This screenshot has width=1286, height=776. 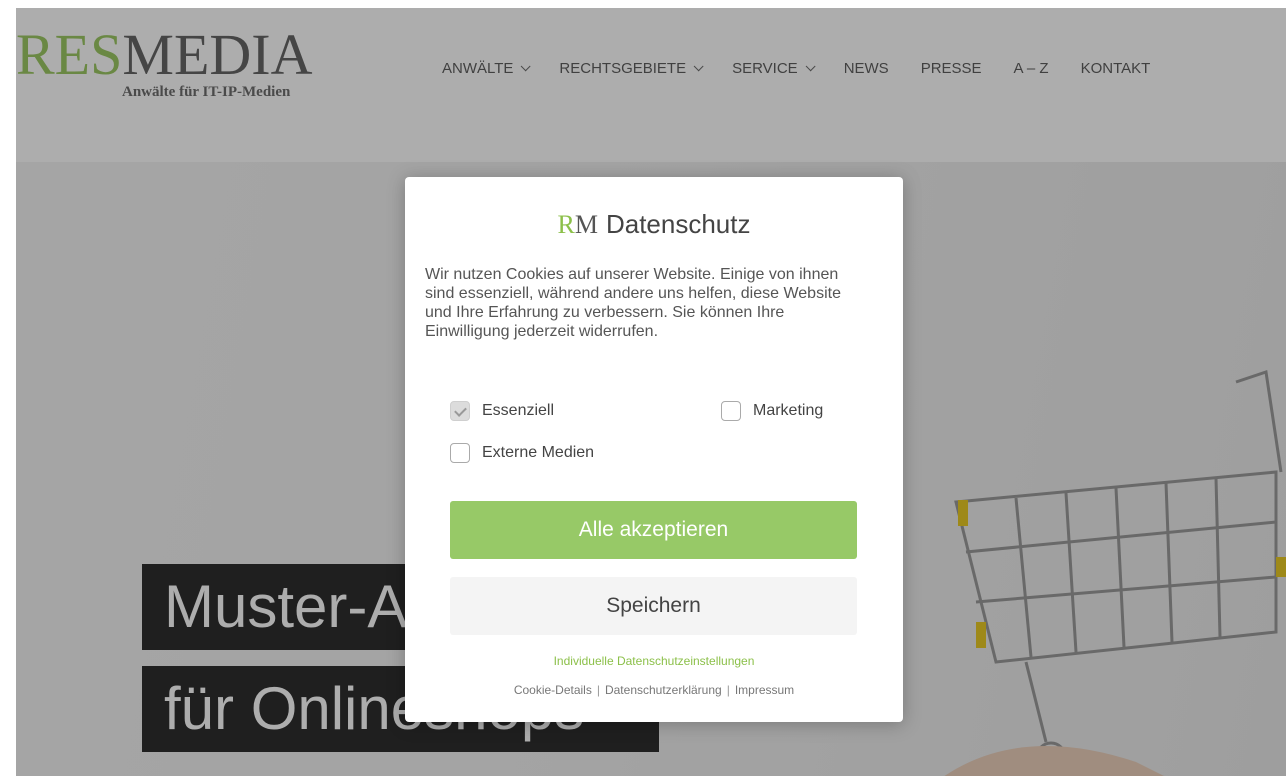 I want to click on individual-settings-link: Individuelle Datenschutzeinstellungen, so click(x=654, y=661).